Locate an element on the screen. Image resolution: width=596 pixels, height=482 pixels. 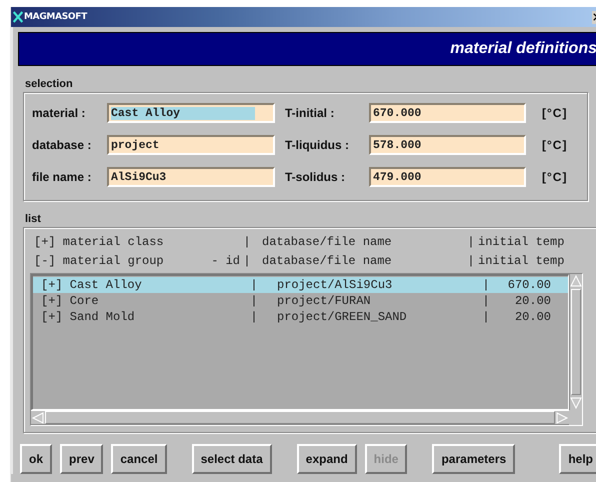
list-cell-text: project/FURAN is located at coordinates (324, 301).